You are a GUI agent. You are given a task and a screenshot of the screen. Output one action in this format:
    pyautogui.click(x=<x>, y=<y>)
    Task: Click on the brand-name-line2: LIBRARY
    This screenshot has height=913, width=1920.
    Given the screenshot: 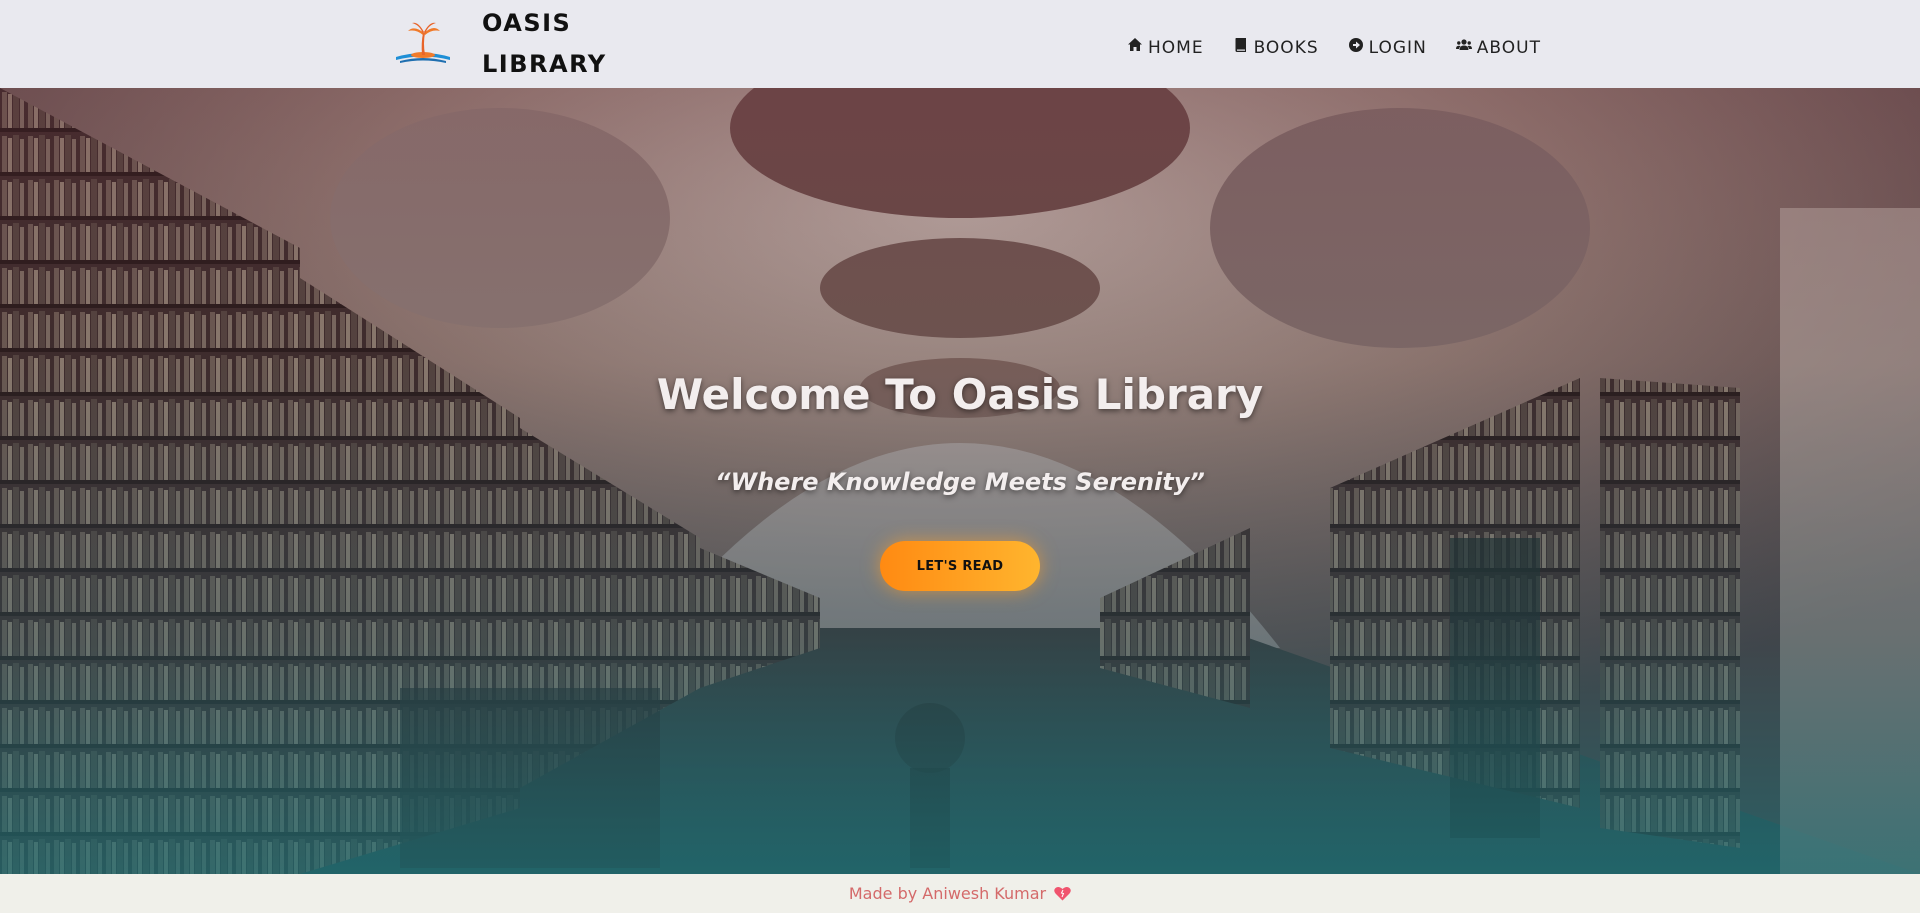 What is the action you would take?
    pyautogui.click(x=544, y=64)
    